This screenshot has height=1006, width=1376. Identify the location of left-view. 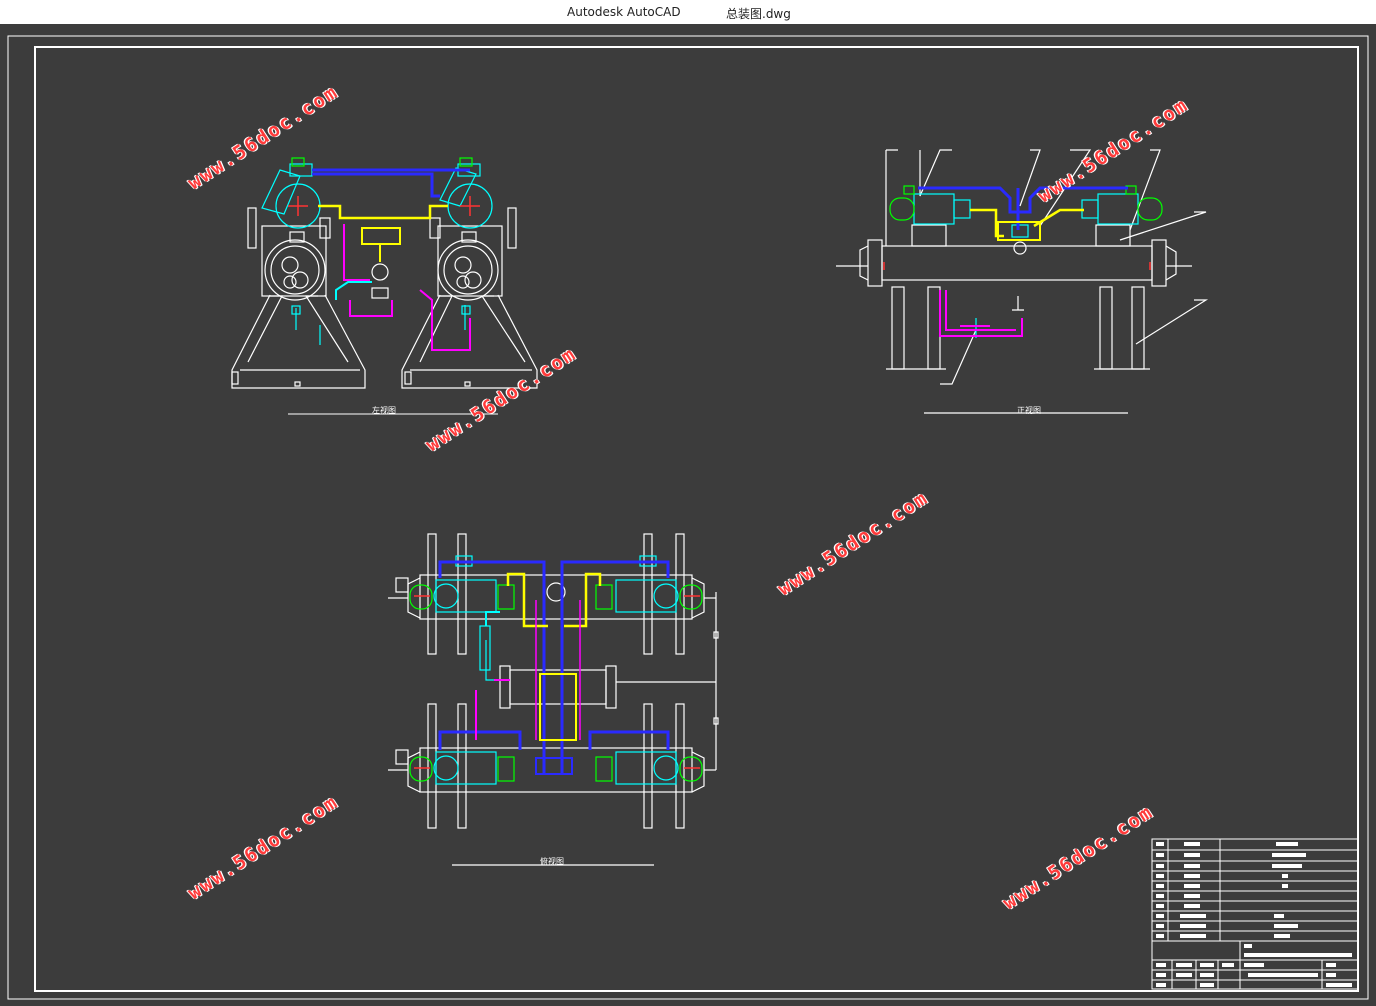
(384, 286).